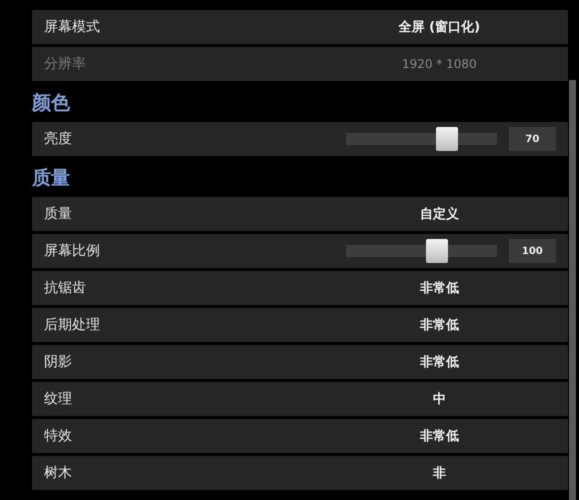 The height and width of the screenshot is (500, 579). Describe the element at coordinates (439, 473) in the screenshot. I see `setting-value: 非` at that location.